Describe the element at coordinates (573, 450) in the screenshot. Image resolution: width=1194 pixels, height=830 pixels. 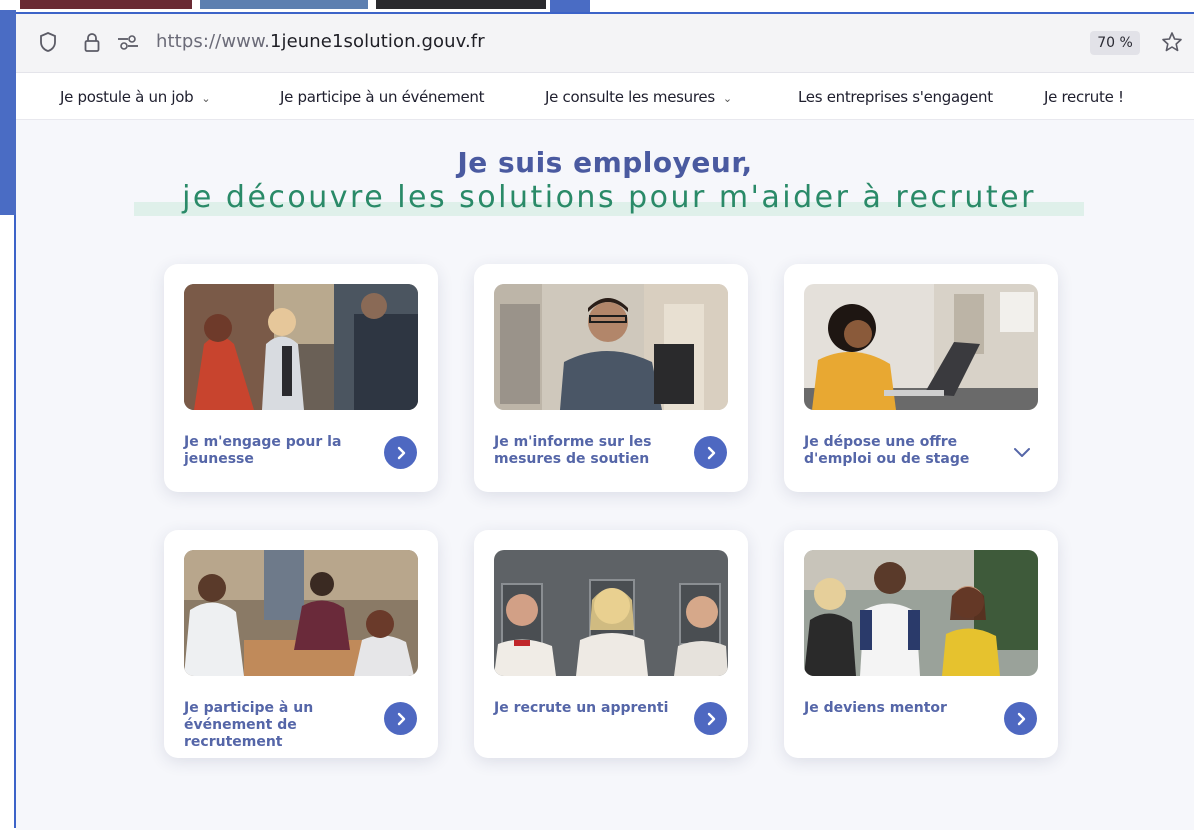
I see `card-label: Je m'informe sur les mesures de soutien` at that location.